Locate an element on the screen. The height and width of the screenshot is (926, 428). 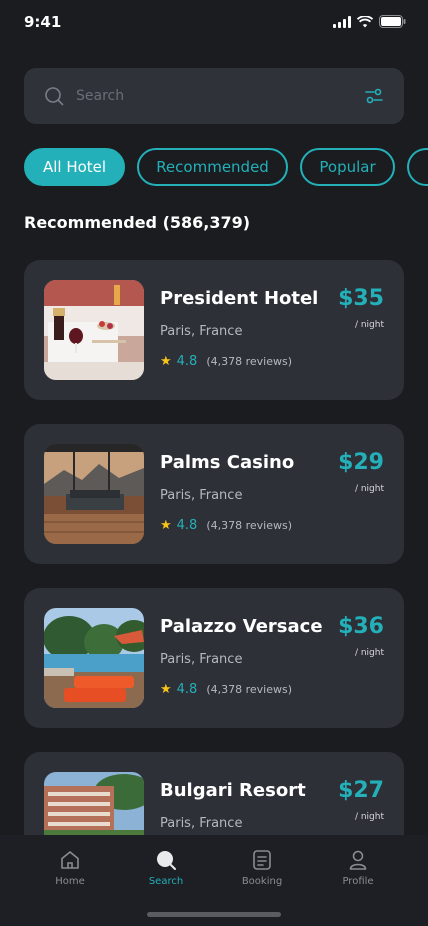
status-time: 9:41 is located at coordinates (43, 22).